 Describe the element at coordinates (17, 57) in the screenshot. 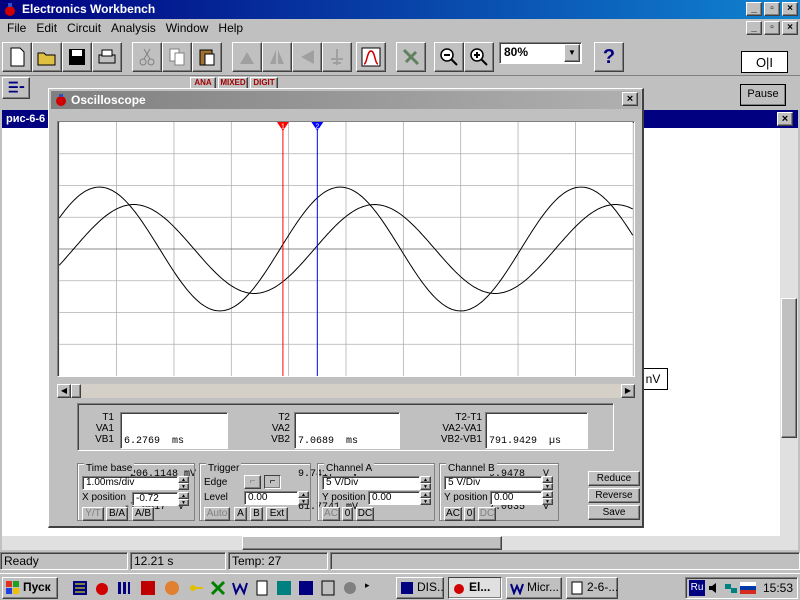

I see `new-button` at that location.